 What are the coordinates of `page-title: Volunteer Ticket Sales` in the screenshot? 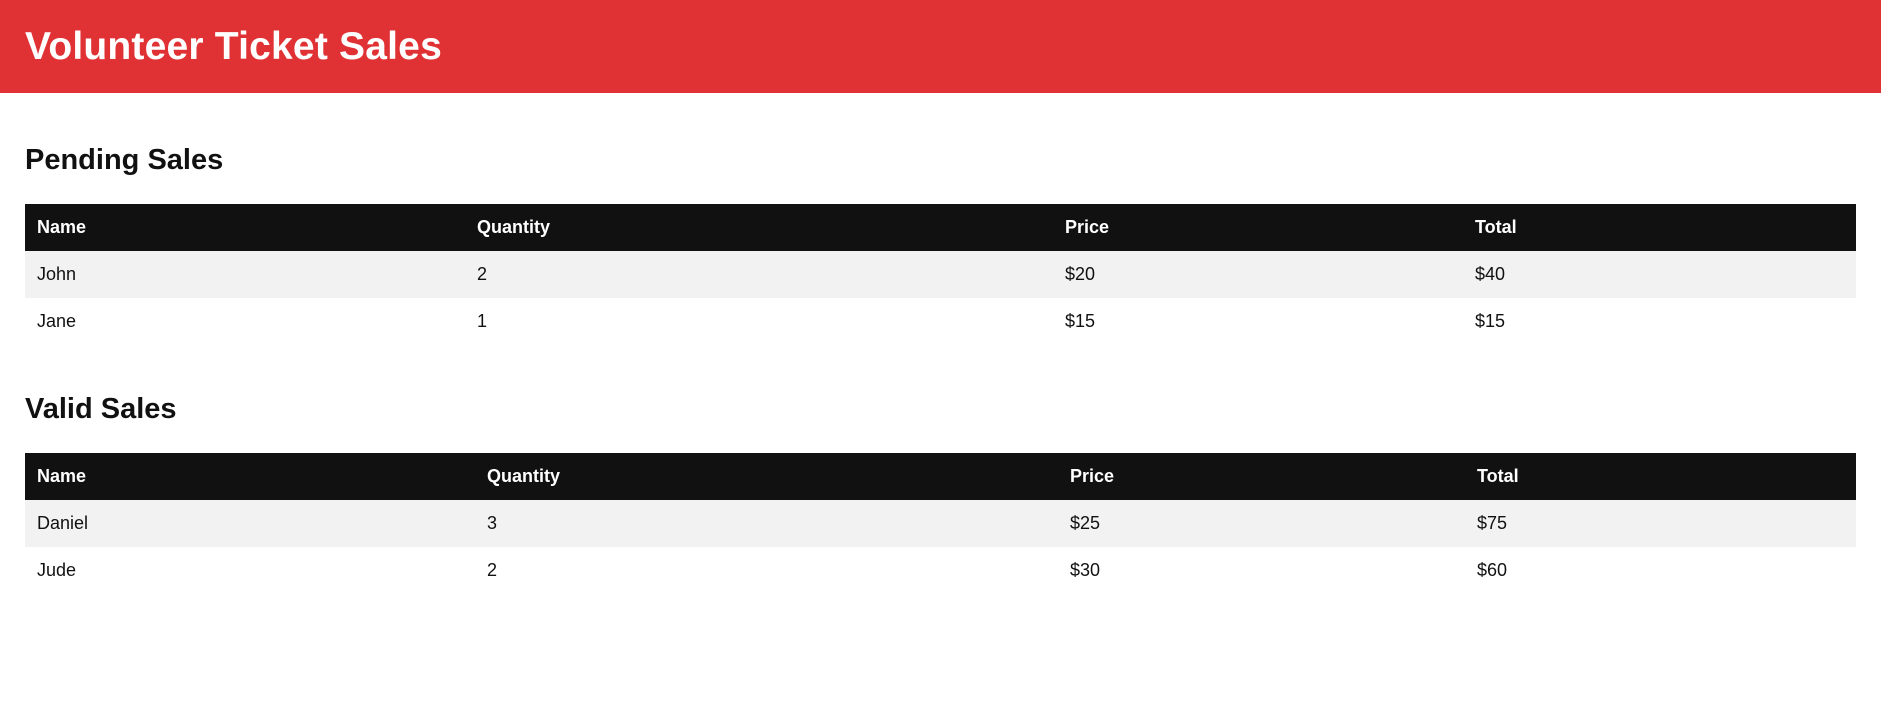 It's located at (233, 46).